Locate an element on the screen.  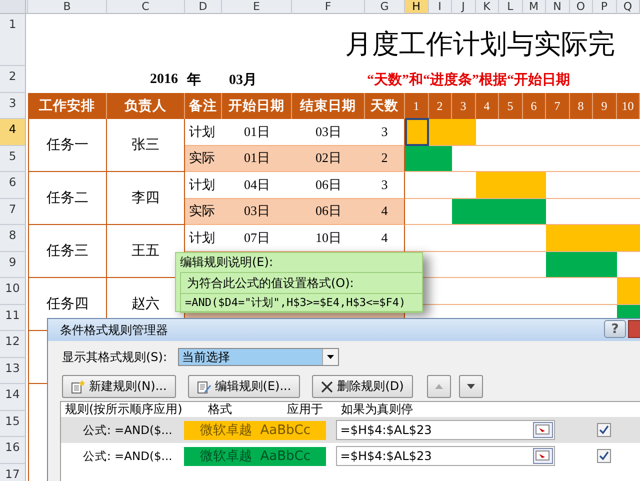
row-header: 13 is located at coordinates (13, 371).